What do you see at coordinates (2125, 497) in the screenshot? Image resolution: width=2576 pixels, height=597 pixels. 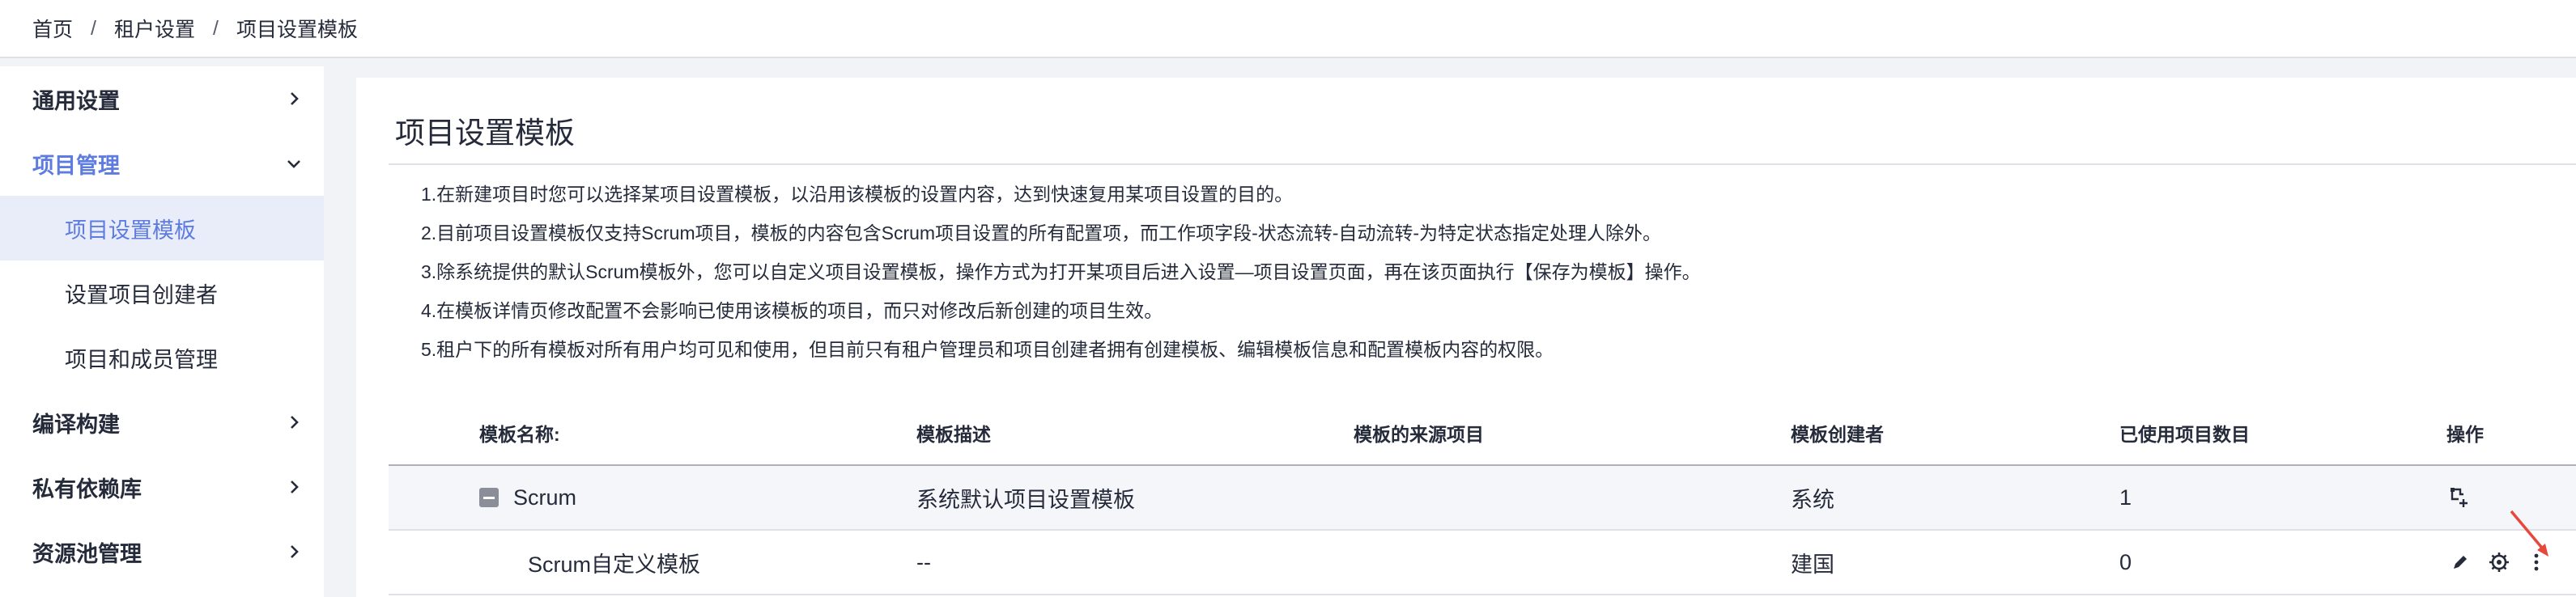 I see `row-count: 1` at bounding box center [2125, 497].